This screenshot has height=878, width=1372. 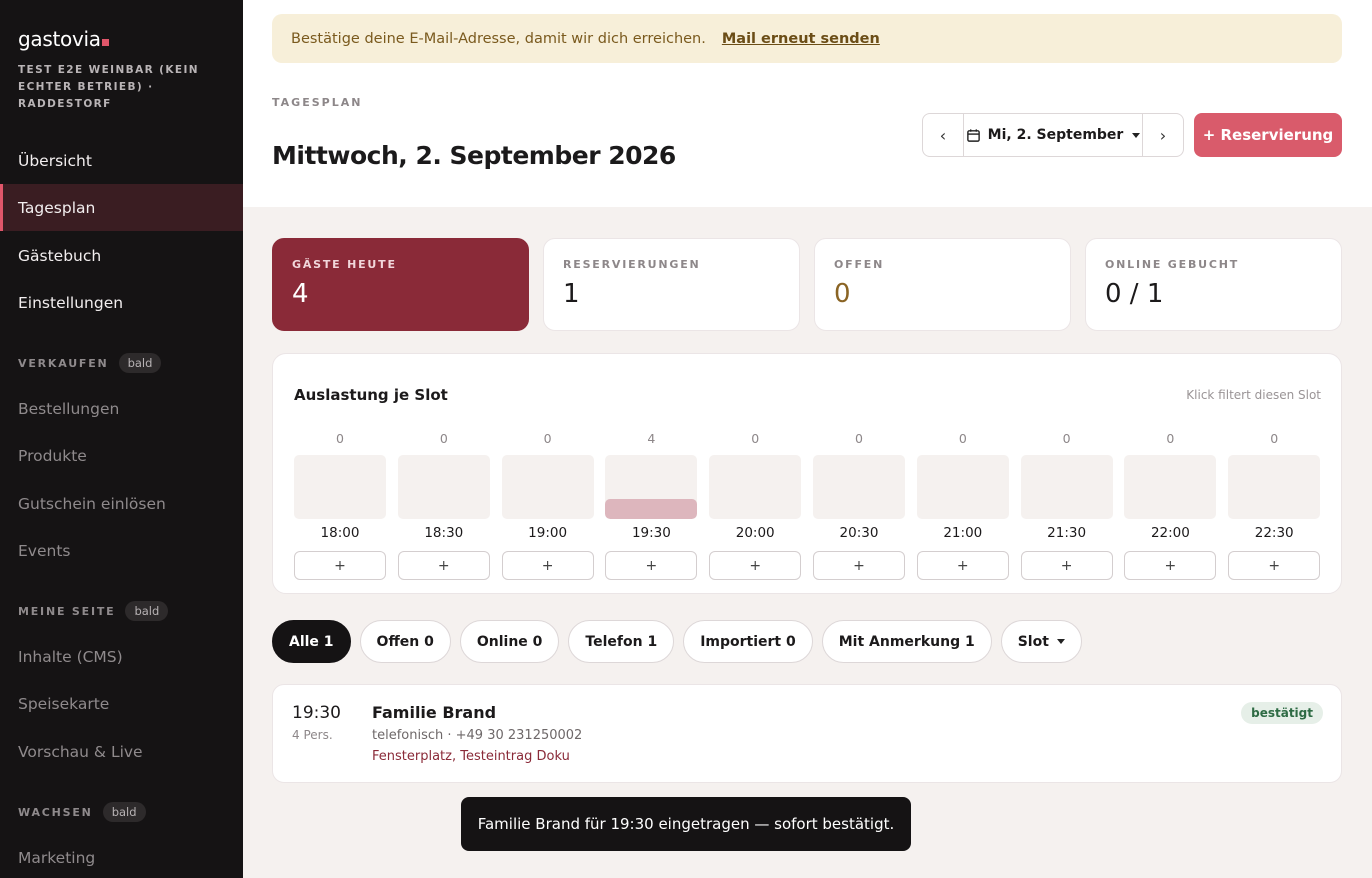 I want to click on filter-open: Offen 0, so click(x=405, y=641).